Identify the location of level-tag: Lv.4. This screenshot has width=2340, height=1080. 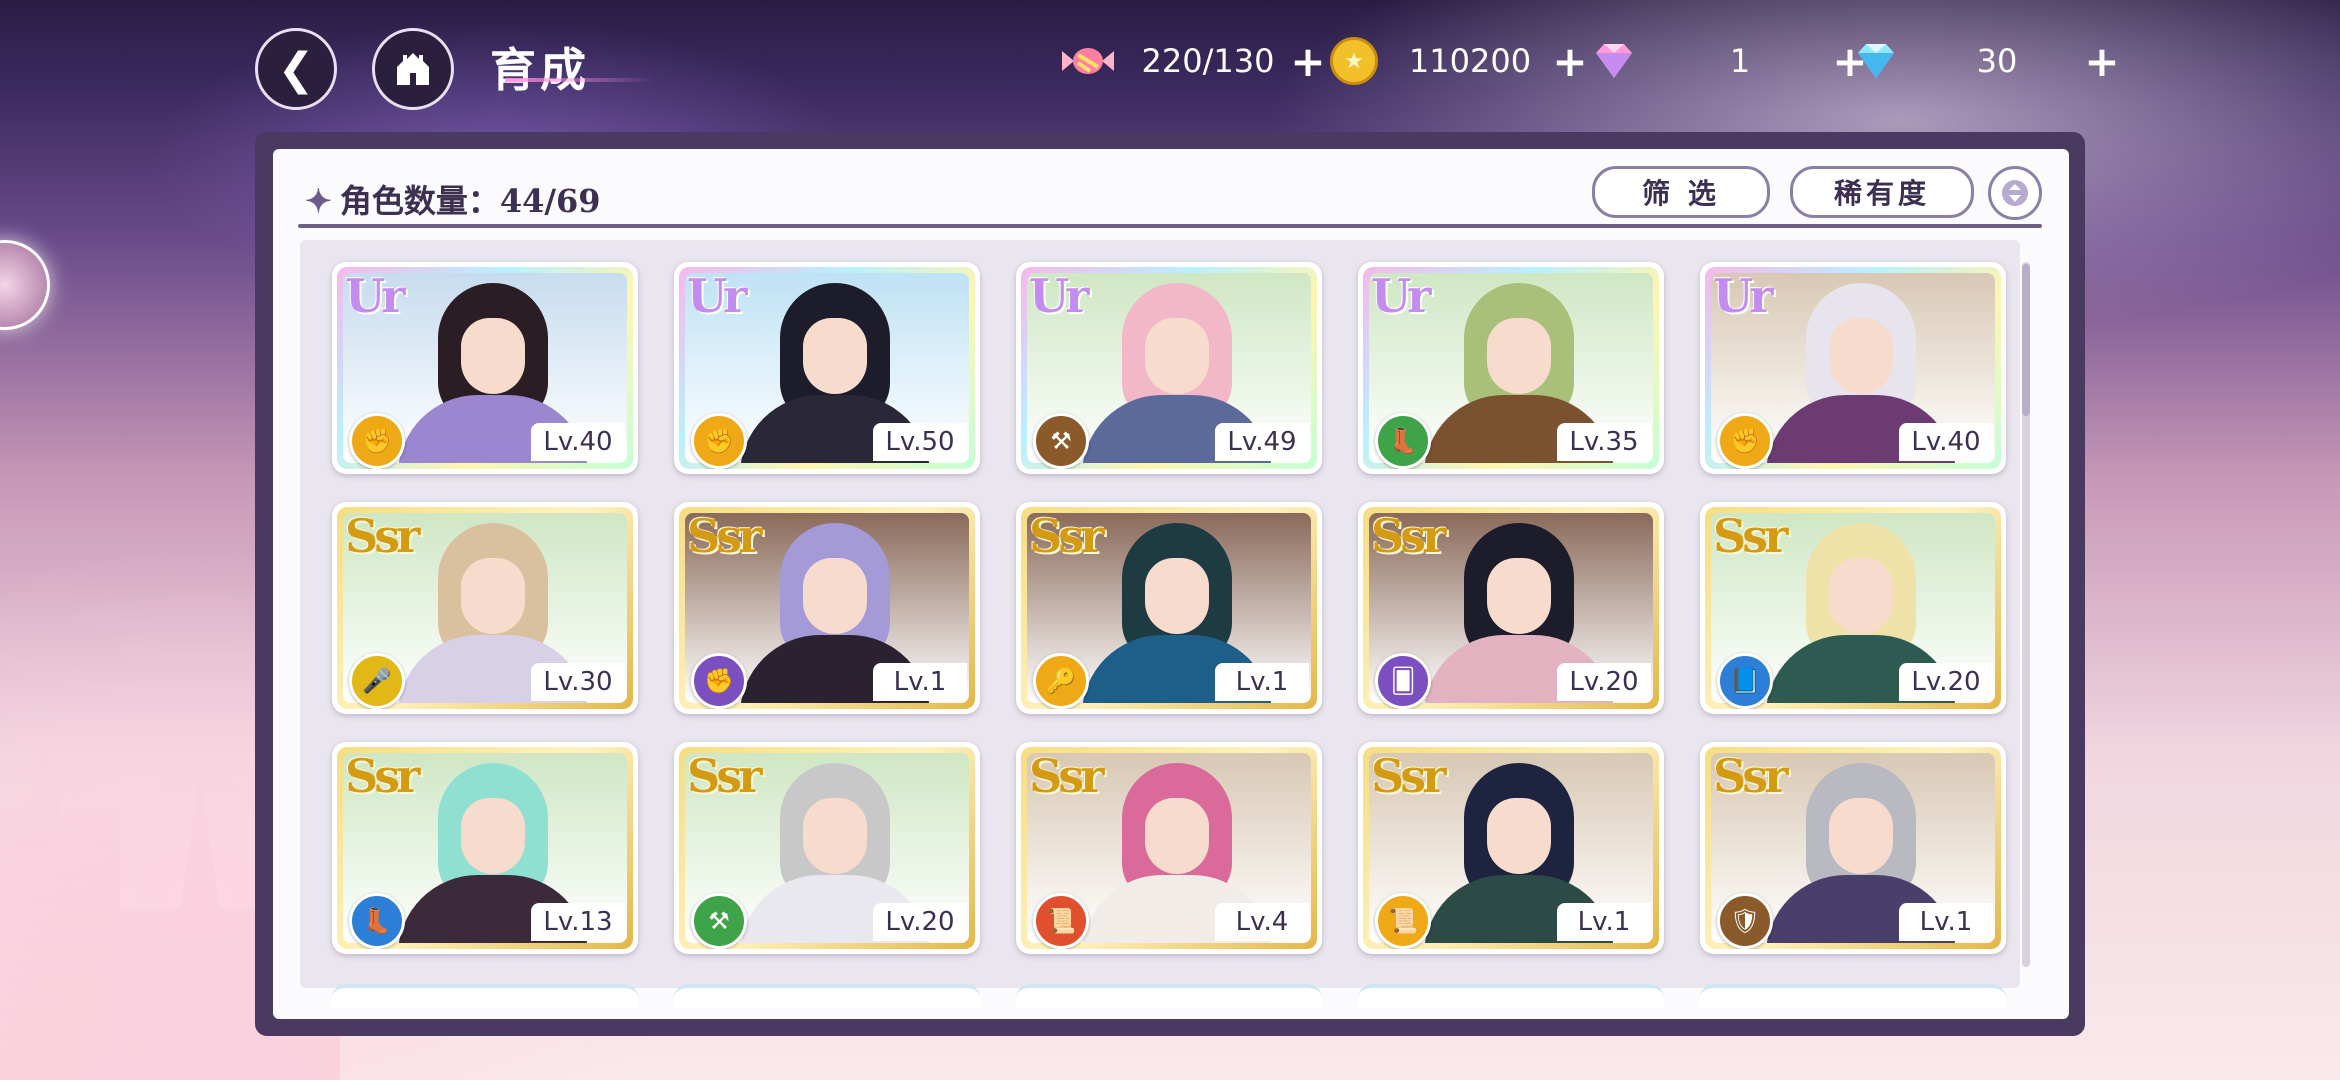
(1262, 922).